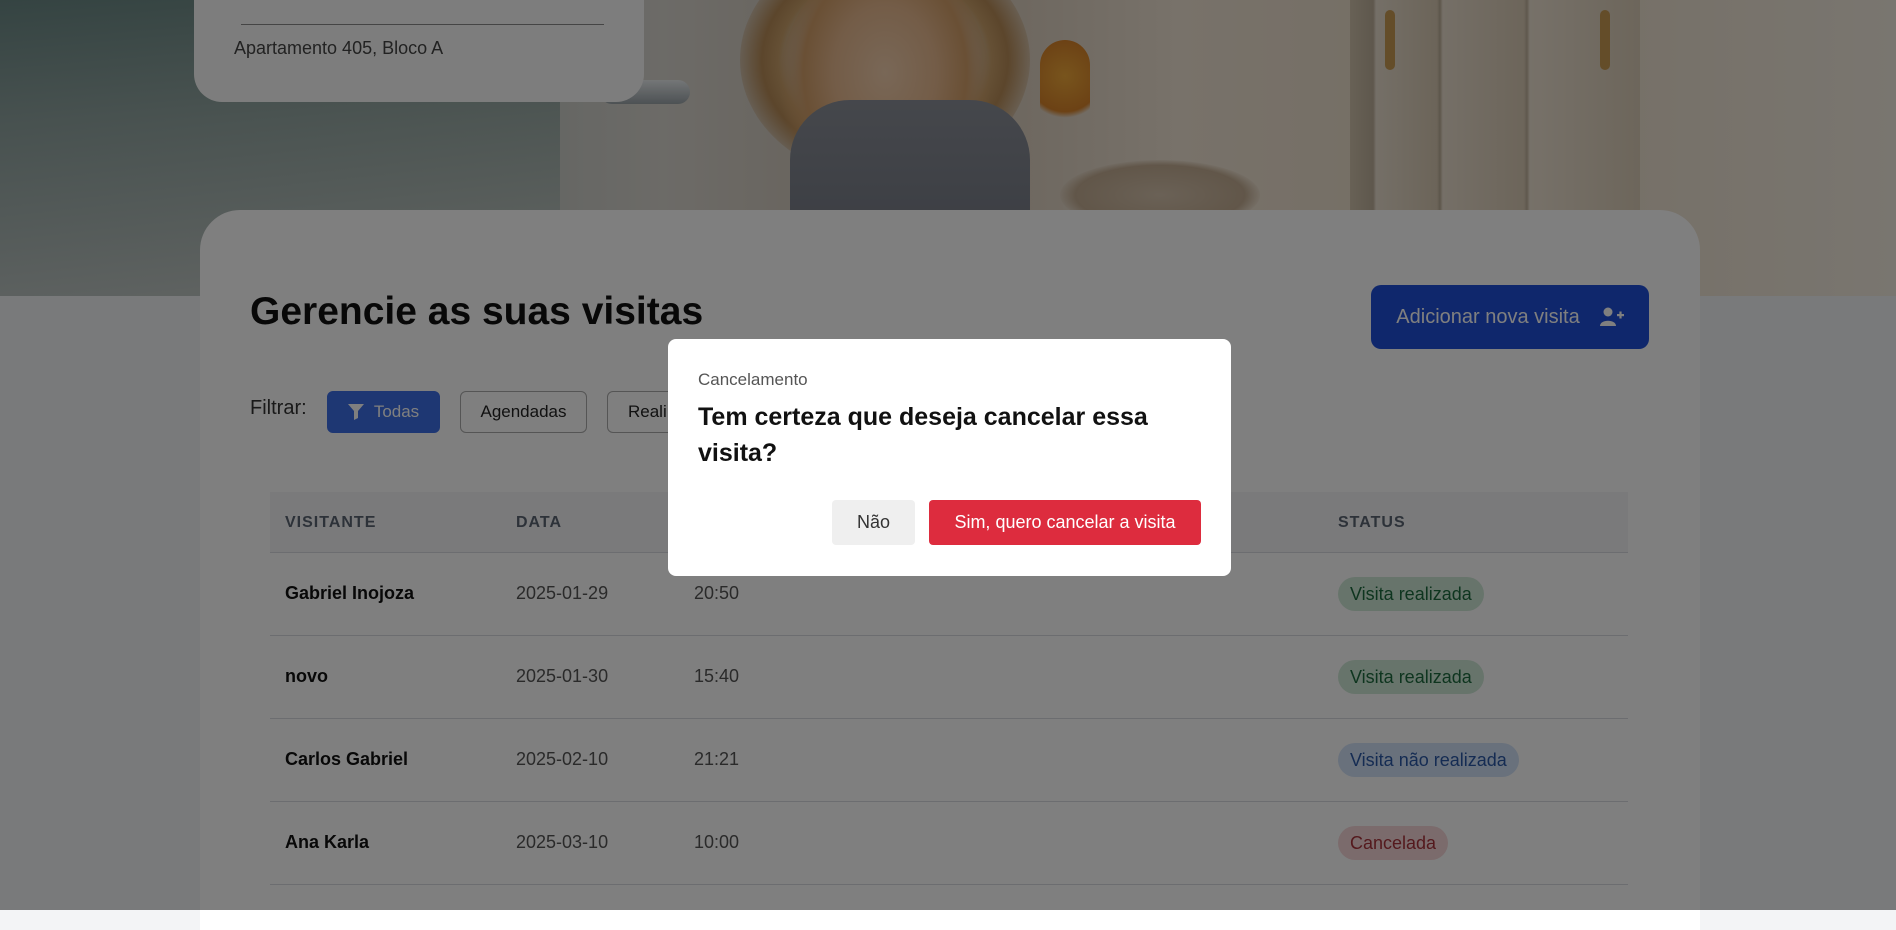  I want to click on confirm-cancel-button: Sim, quero cancelar a visita, so click(1065, 522).